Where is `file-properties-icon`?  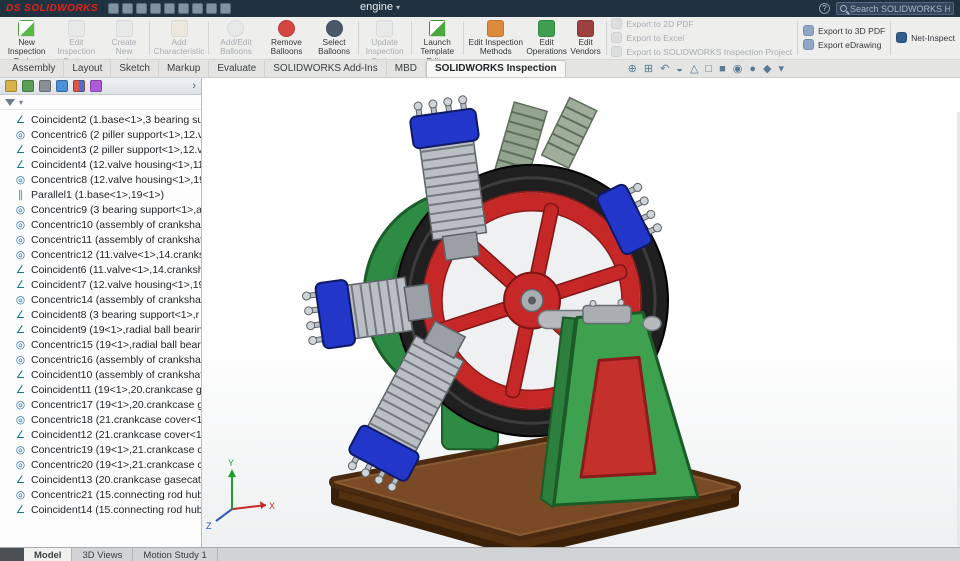 file-properties-icon is located at coordinates (212, 8).